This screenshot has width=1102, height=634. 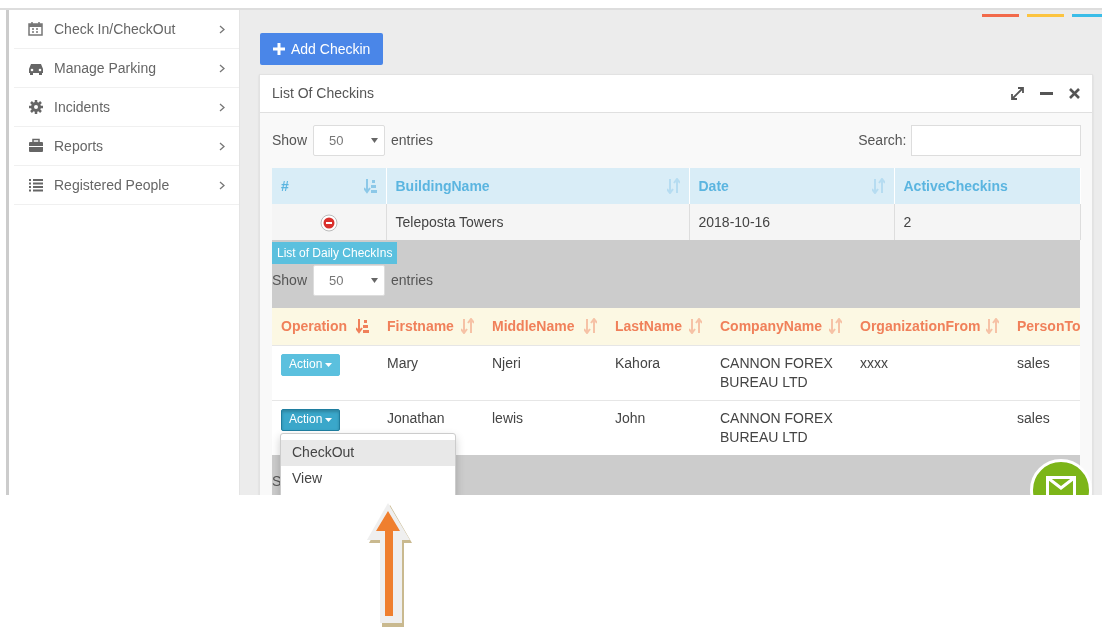 What do you see at coordinates (506, 362) in the screenshot?
I see `table-cell: Njeri` at bounding box center [506, 362].